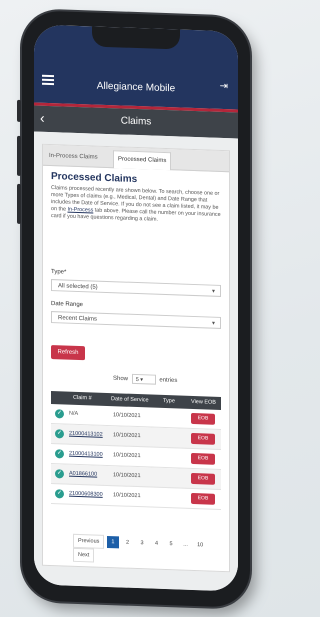 The width and height of the screenshot is (320, 617). What do you see at coordinates (130, 400) in the screenshot?
I see `column-date-of-service: Date of Service` at bounding box center [130, 400].